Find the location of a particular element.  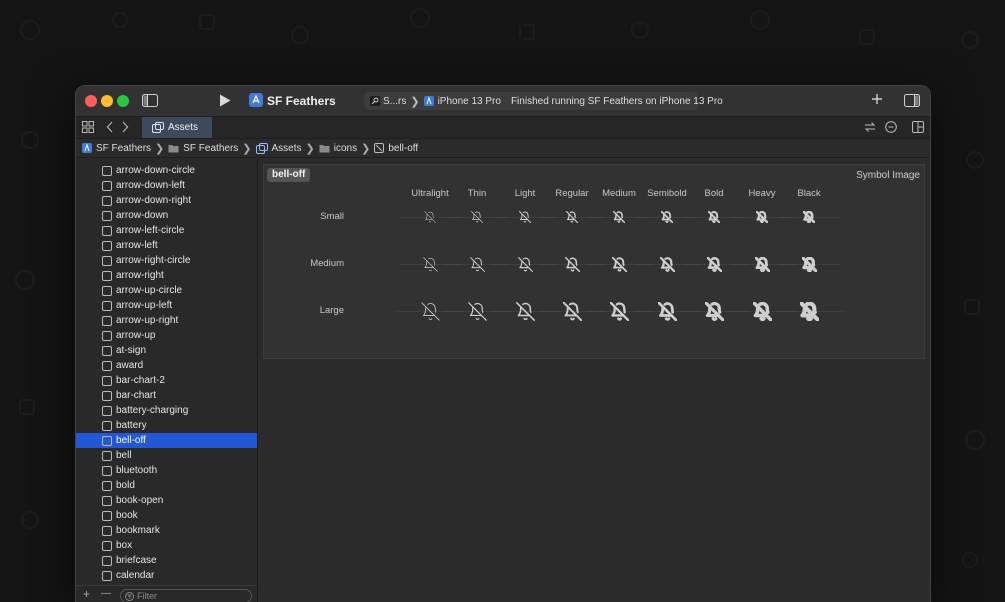

tab-assets: Assets is located at coordinates (177, 127).